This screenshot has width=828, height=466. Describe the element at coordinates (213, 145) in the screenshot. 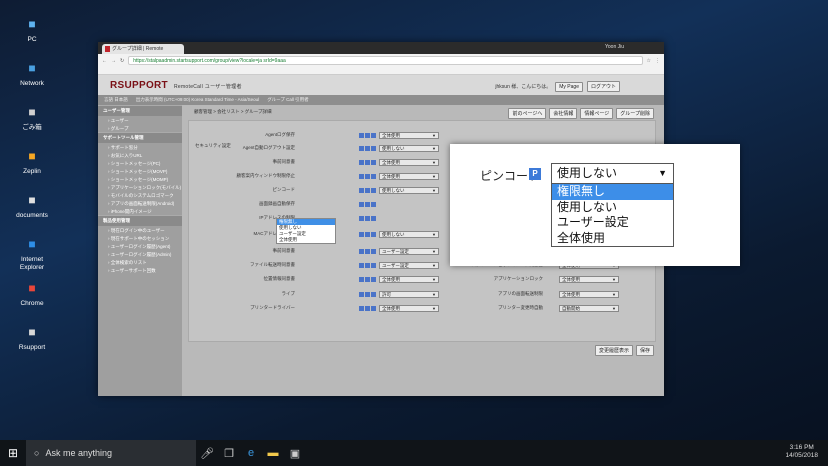

I see `section-label: セキュリティ設定` at that location.